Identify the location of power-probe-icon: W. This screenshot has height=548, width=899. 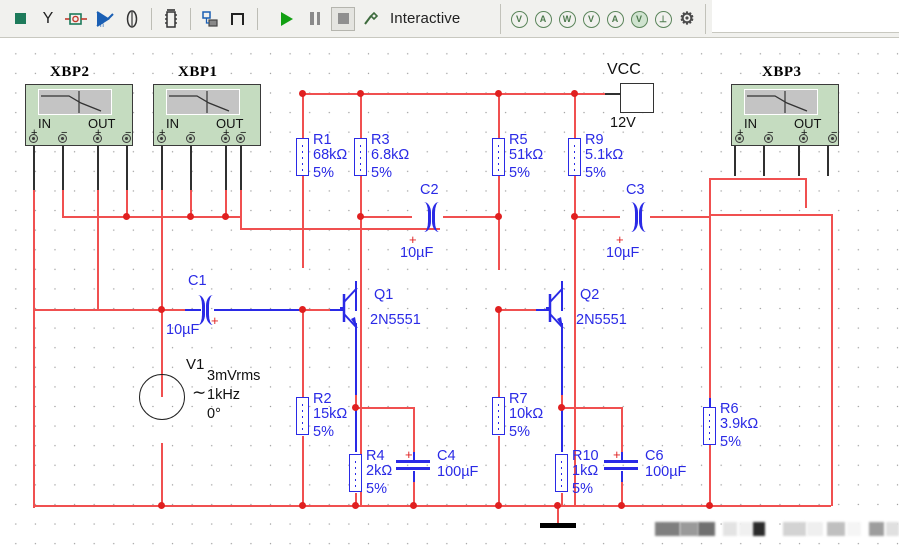
(567, 19).